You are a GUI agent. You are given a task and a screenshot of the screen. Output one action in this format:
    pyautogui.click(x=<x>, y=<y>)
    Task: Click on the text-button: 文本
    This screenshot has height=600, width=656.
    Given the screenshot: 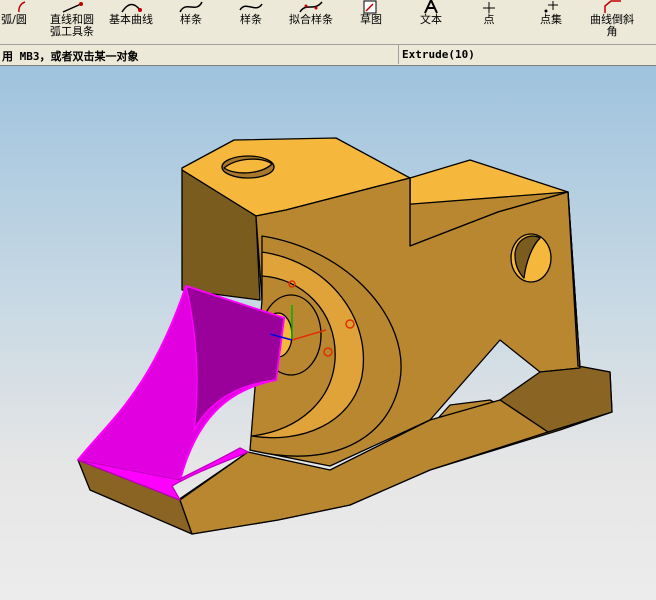 What is the action you would take?
    pyautogui.click(x=431, y=22)
    